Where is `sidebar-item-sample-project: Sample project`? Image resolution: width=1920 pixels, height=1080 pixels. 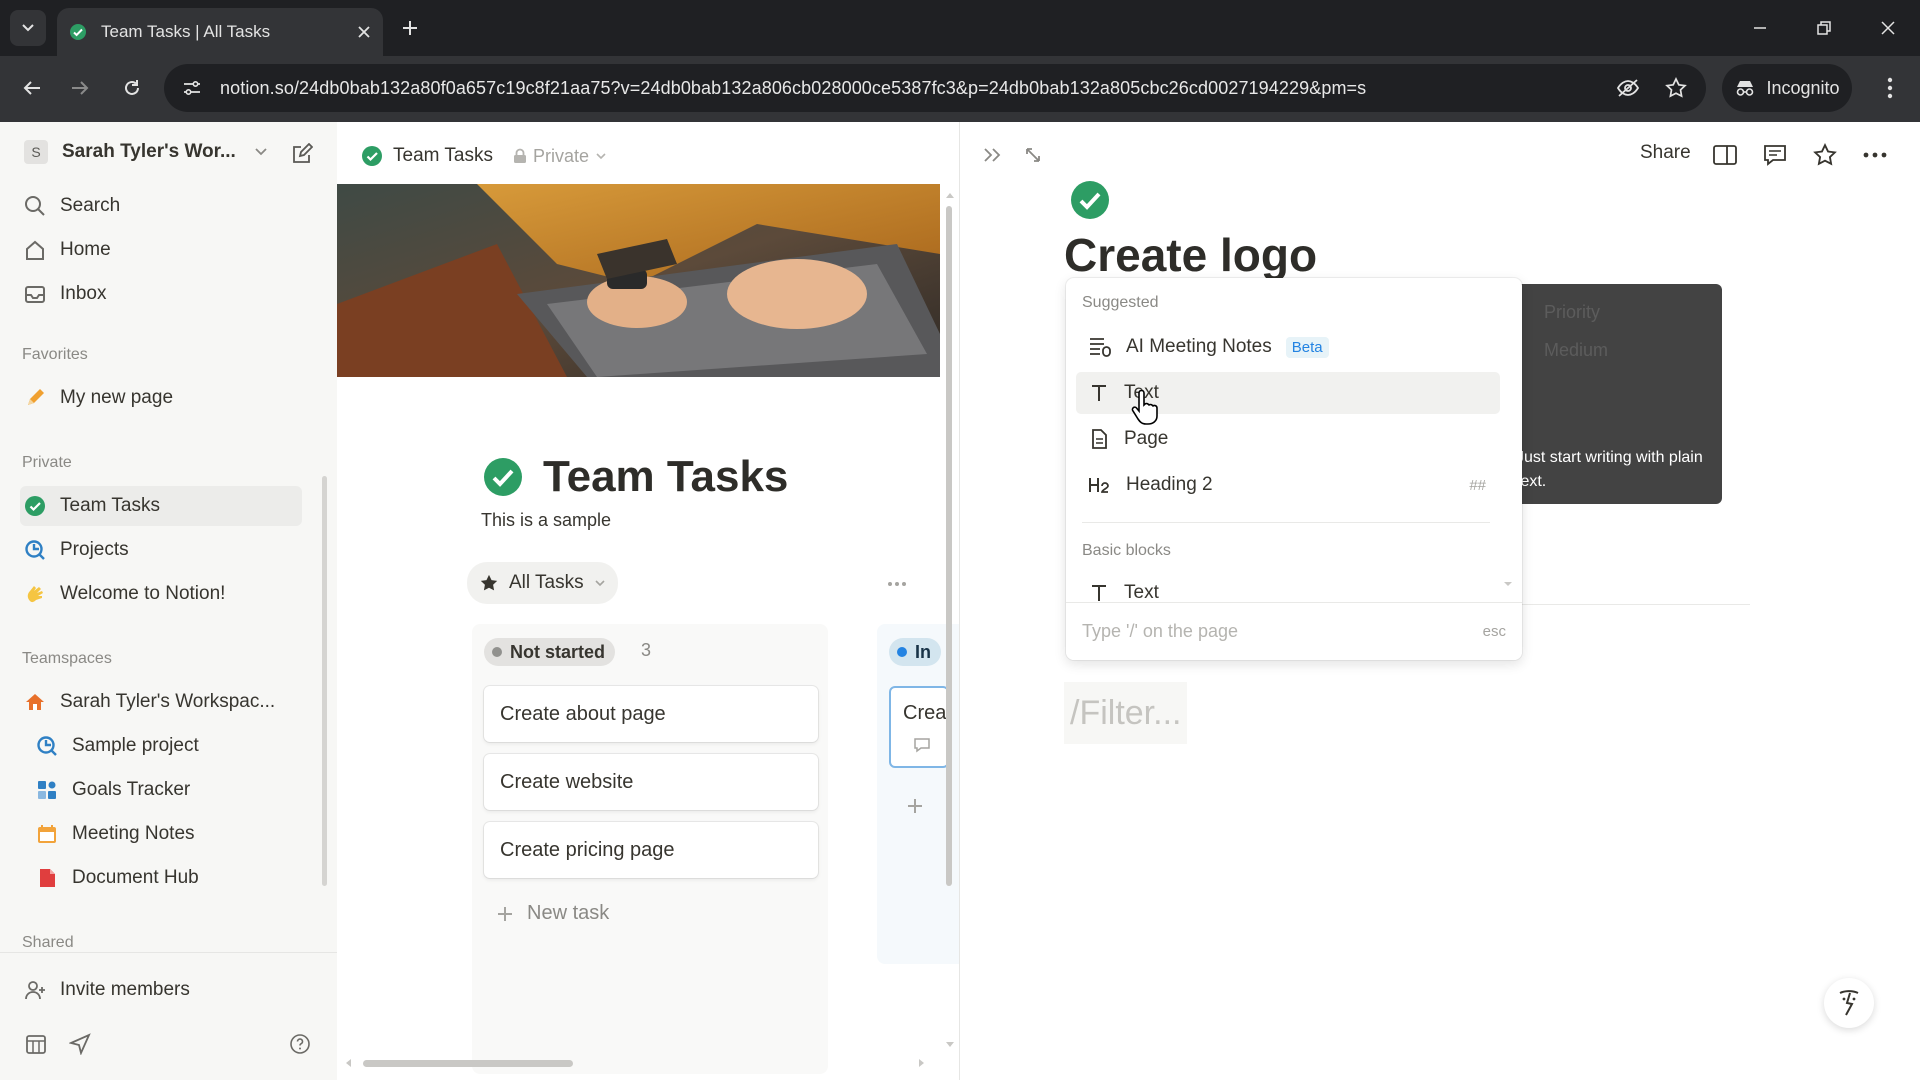 sidebar-item-sample-project: Sample project is located at coordinates (167, 746).